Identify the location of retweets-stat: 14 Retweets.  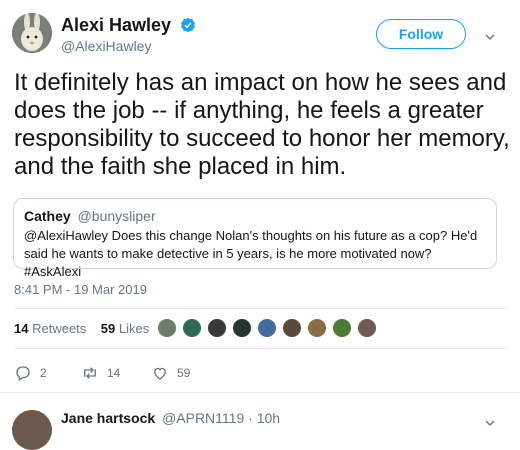
(50, 328).